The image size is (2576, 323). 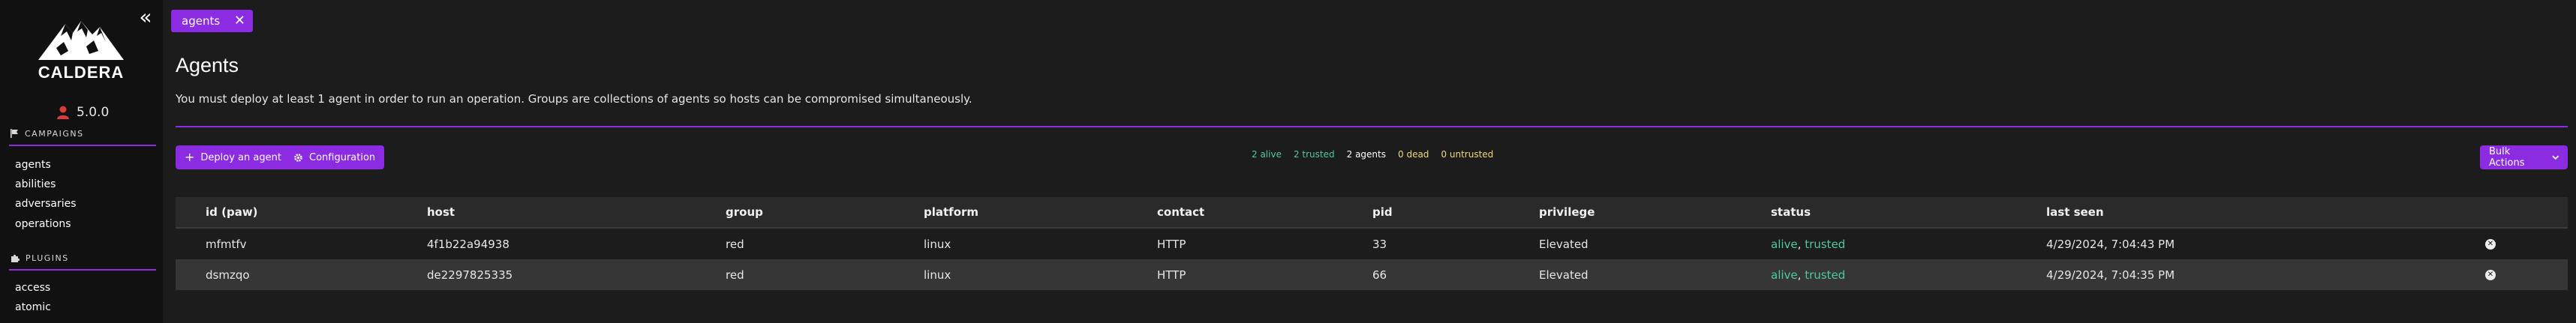 I want to click on cell-pid: 33, so click(x=1379, y=244).